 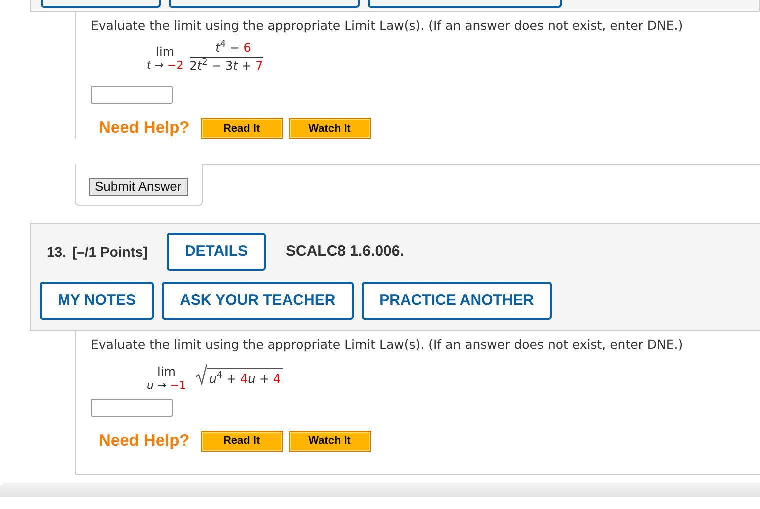 I want to click on submit-answer-button: Submit Answer, so click(x=138, y=187).